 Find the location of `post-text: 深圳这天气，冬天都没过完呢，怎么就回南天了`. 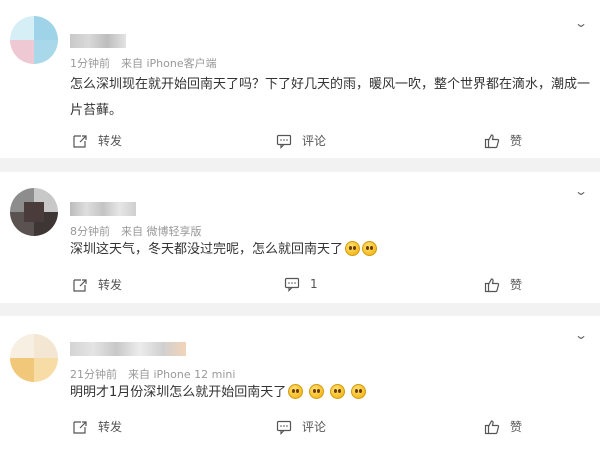

post-text: 深圳这天气，冬天都没过完呢，怎么就回南天了 is located at coordinates (330, 250).